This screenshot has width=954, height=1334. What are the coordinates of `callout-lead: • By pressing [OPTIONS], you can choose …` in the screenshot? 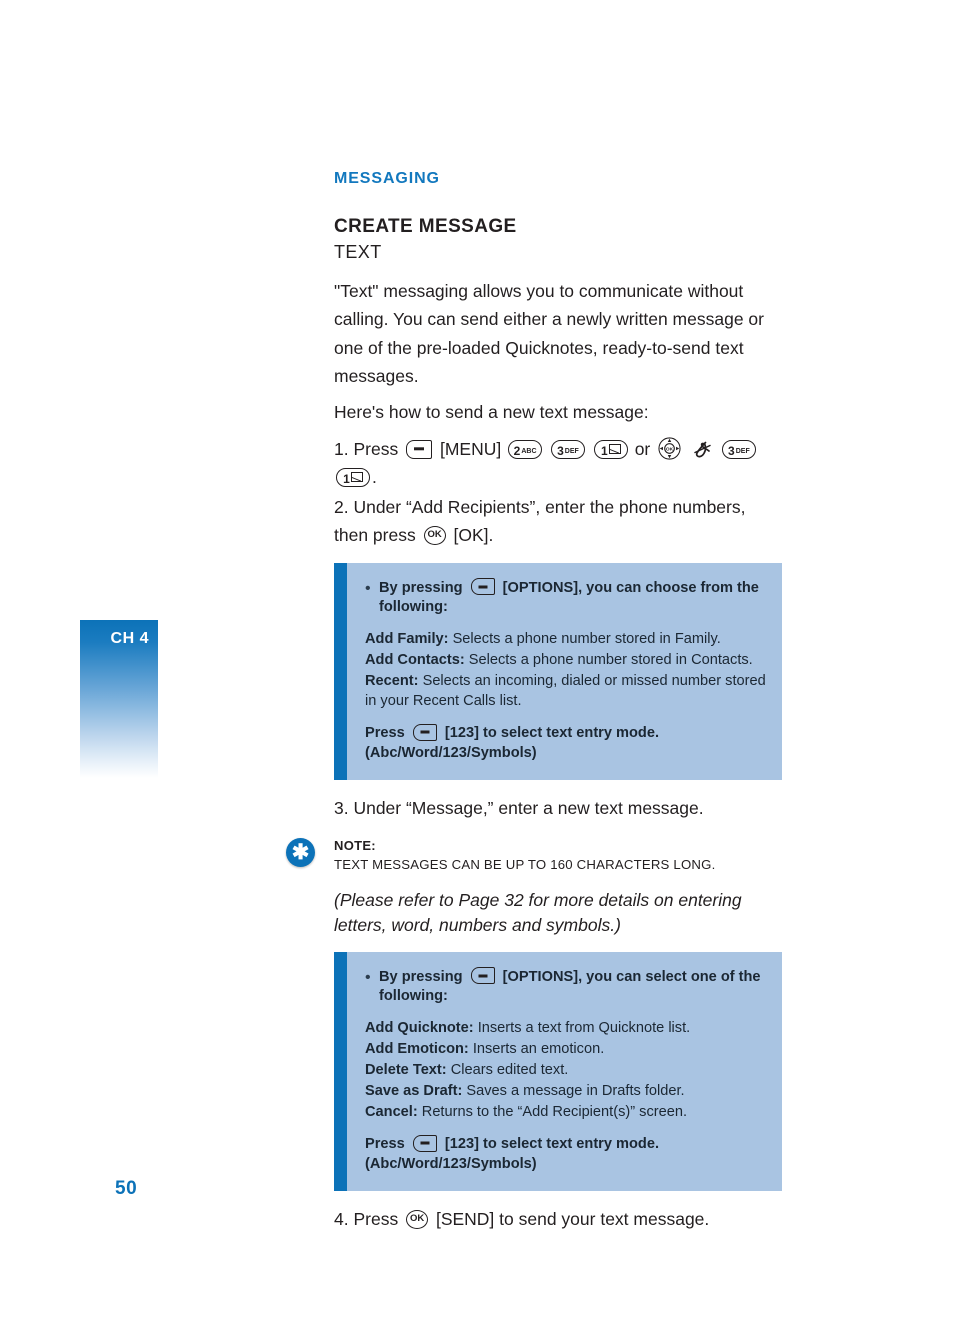 It's located at (565, 598).